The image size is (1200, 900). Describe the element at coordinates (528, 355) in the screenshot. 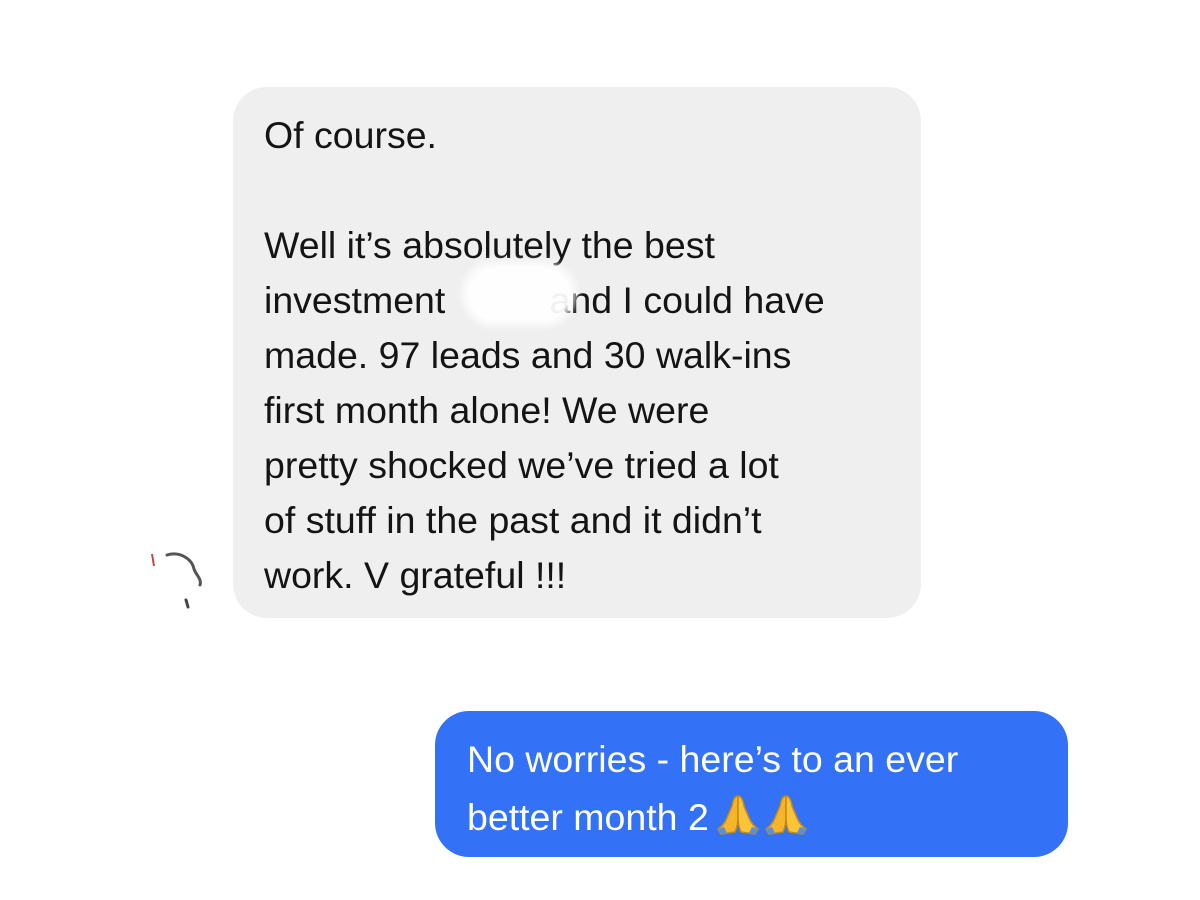

I see `message-text-line: made. 97 leads and 30 walk-ins` at that location.